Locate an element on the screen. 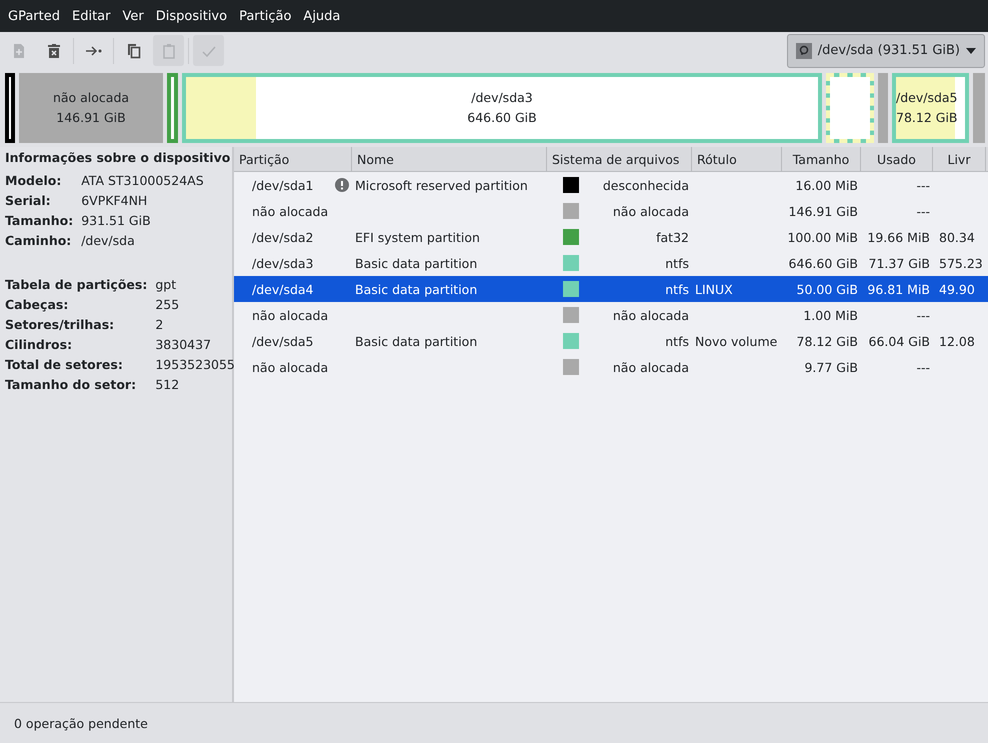  segment-label: /dev/sda3 is located at coordinates (502, 98).